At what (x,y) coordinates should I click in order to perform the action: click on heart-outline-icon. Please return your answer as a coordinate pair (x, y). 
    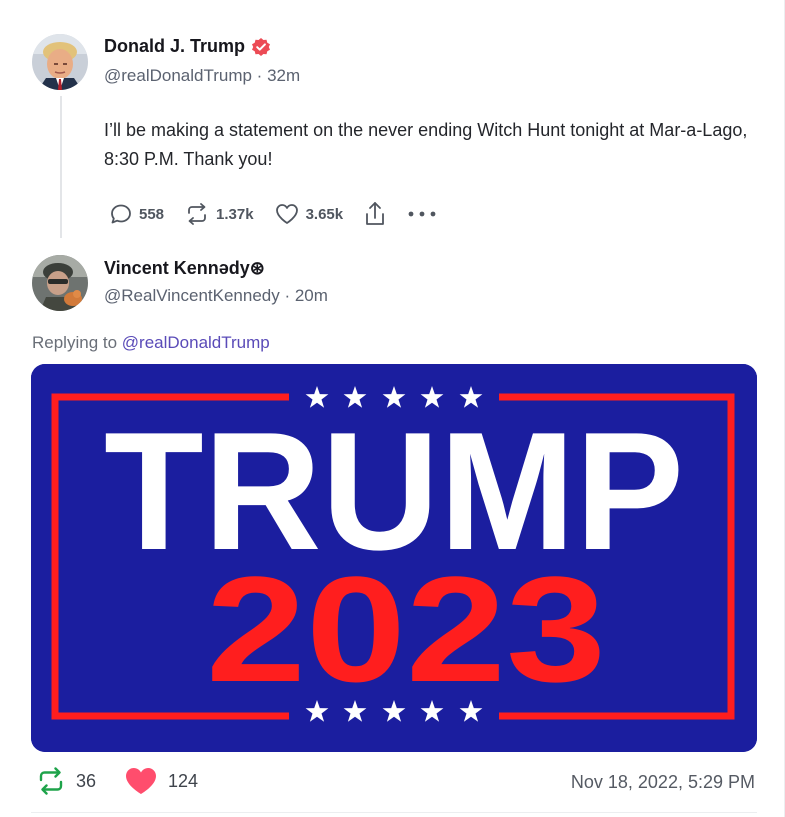
    Looking at the image, I should click on (286, 214).